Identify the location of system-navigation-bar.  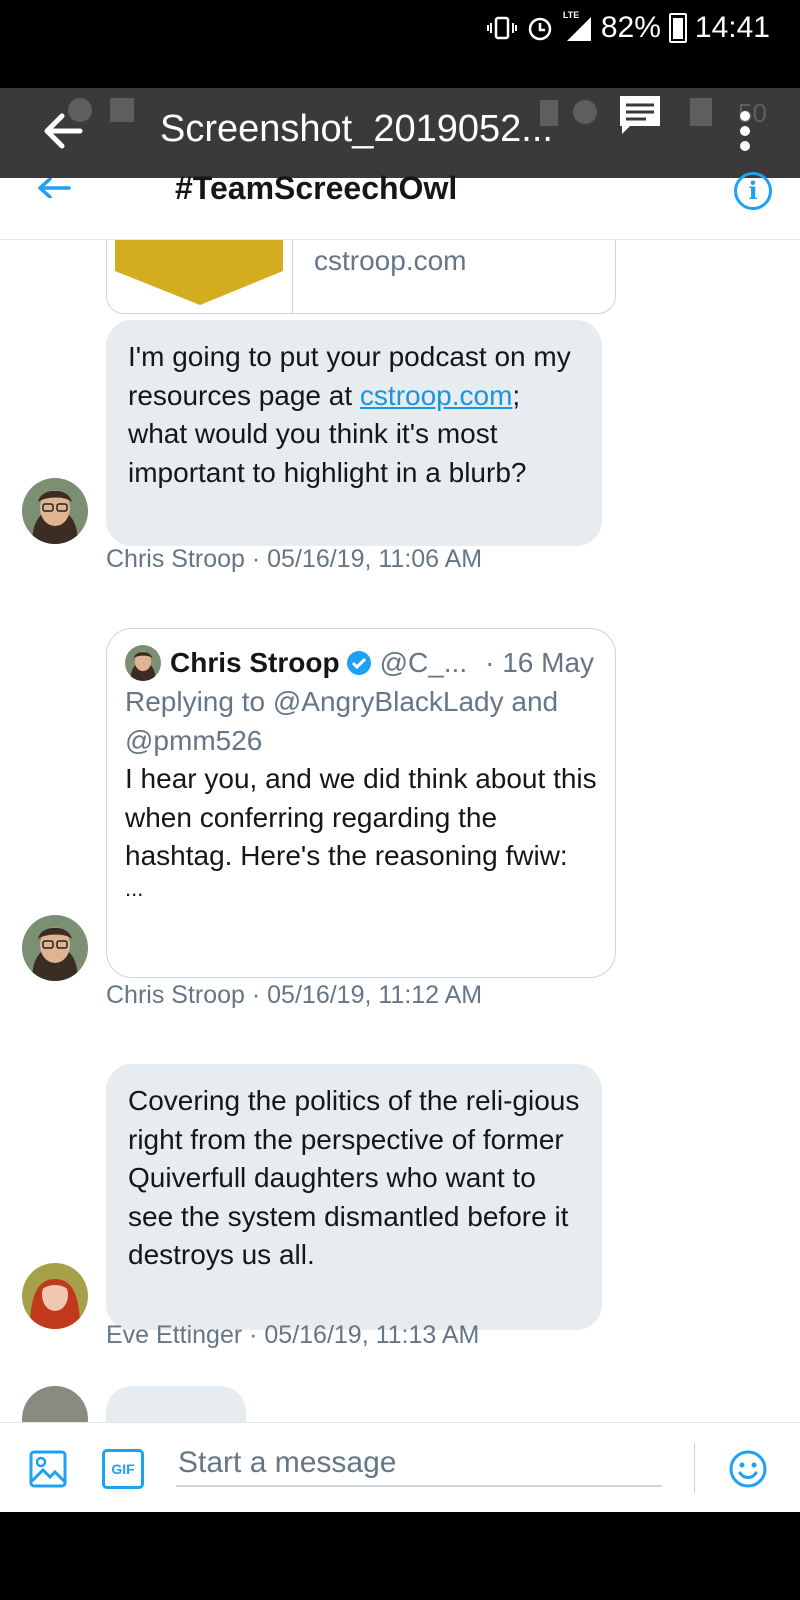
(400, 1556).